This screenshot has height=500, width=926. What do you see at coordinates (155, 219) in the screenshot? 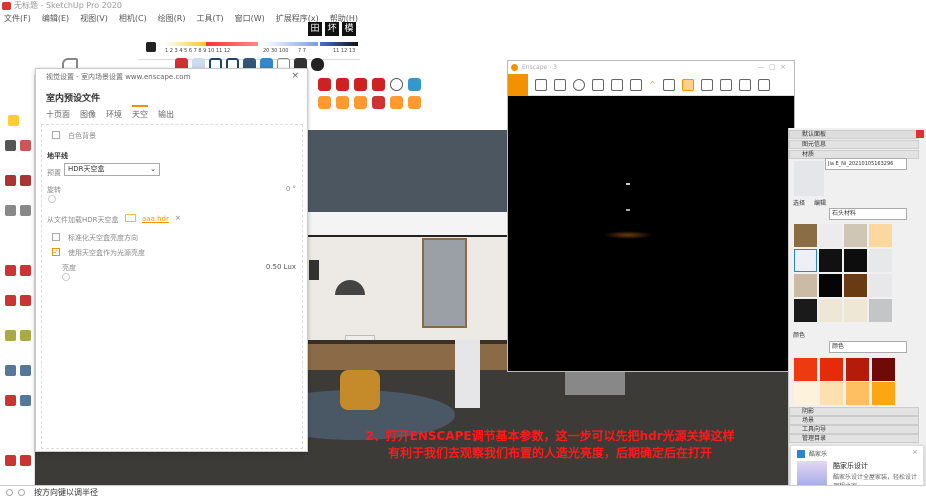
I see `hdr-file-link: aaa.hdr` at bounding box center [155, 219].